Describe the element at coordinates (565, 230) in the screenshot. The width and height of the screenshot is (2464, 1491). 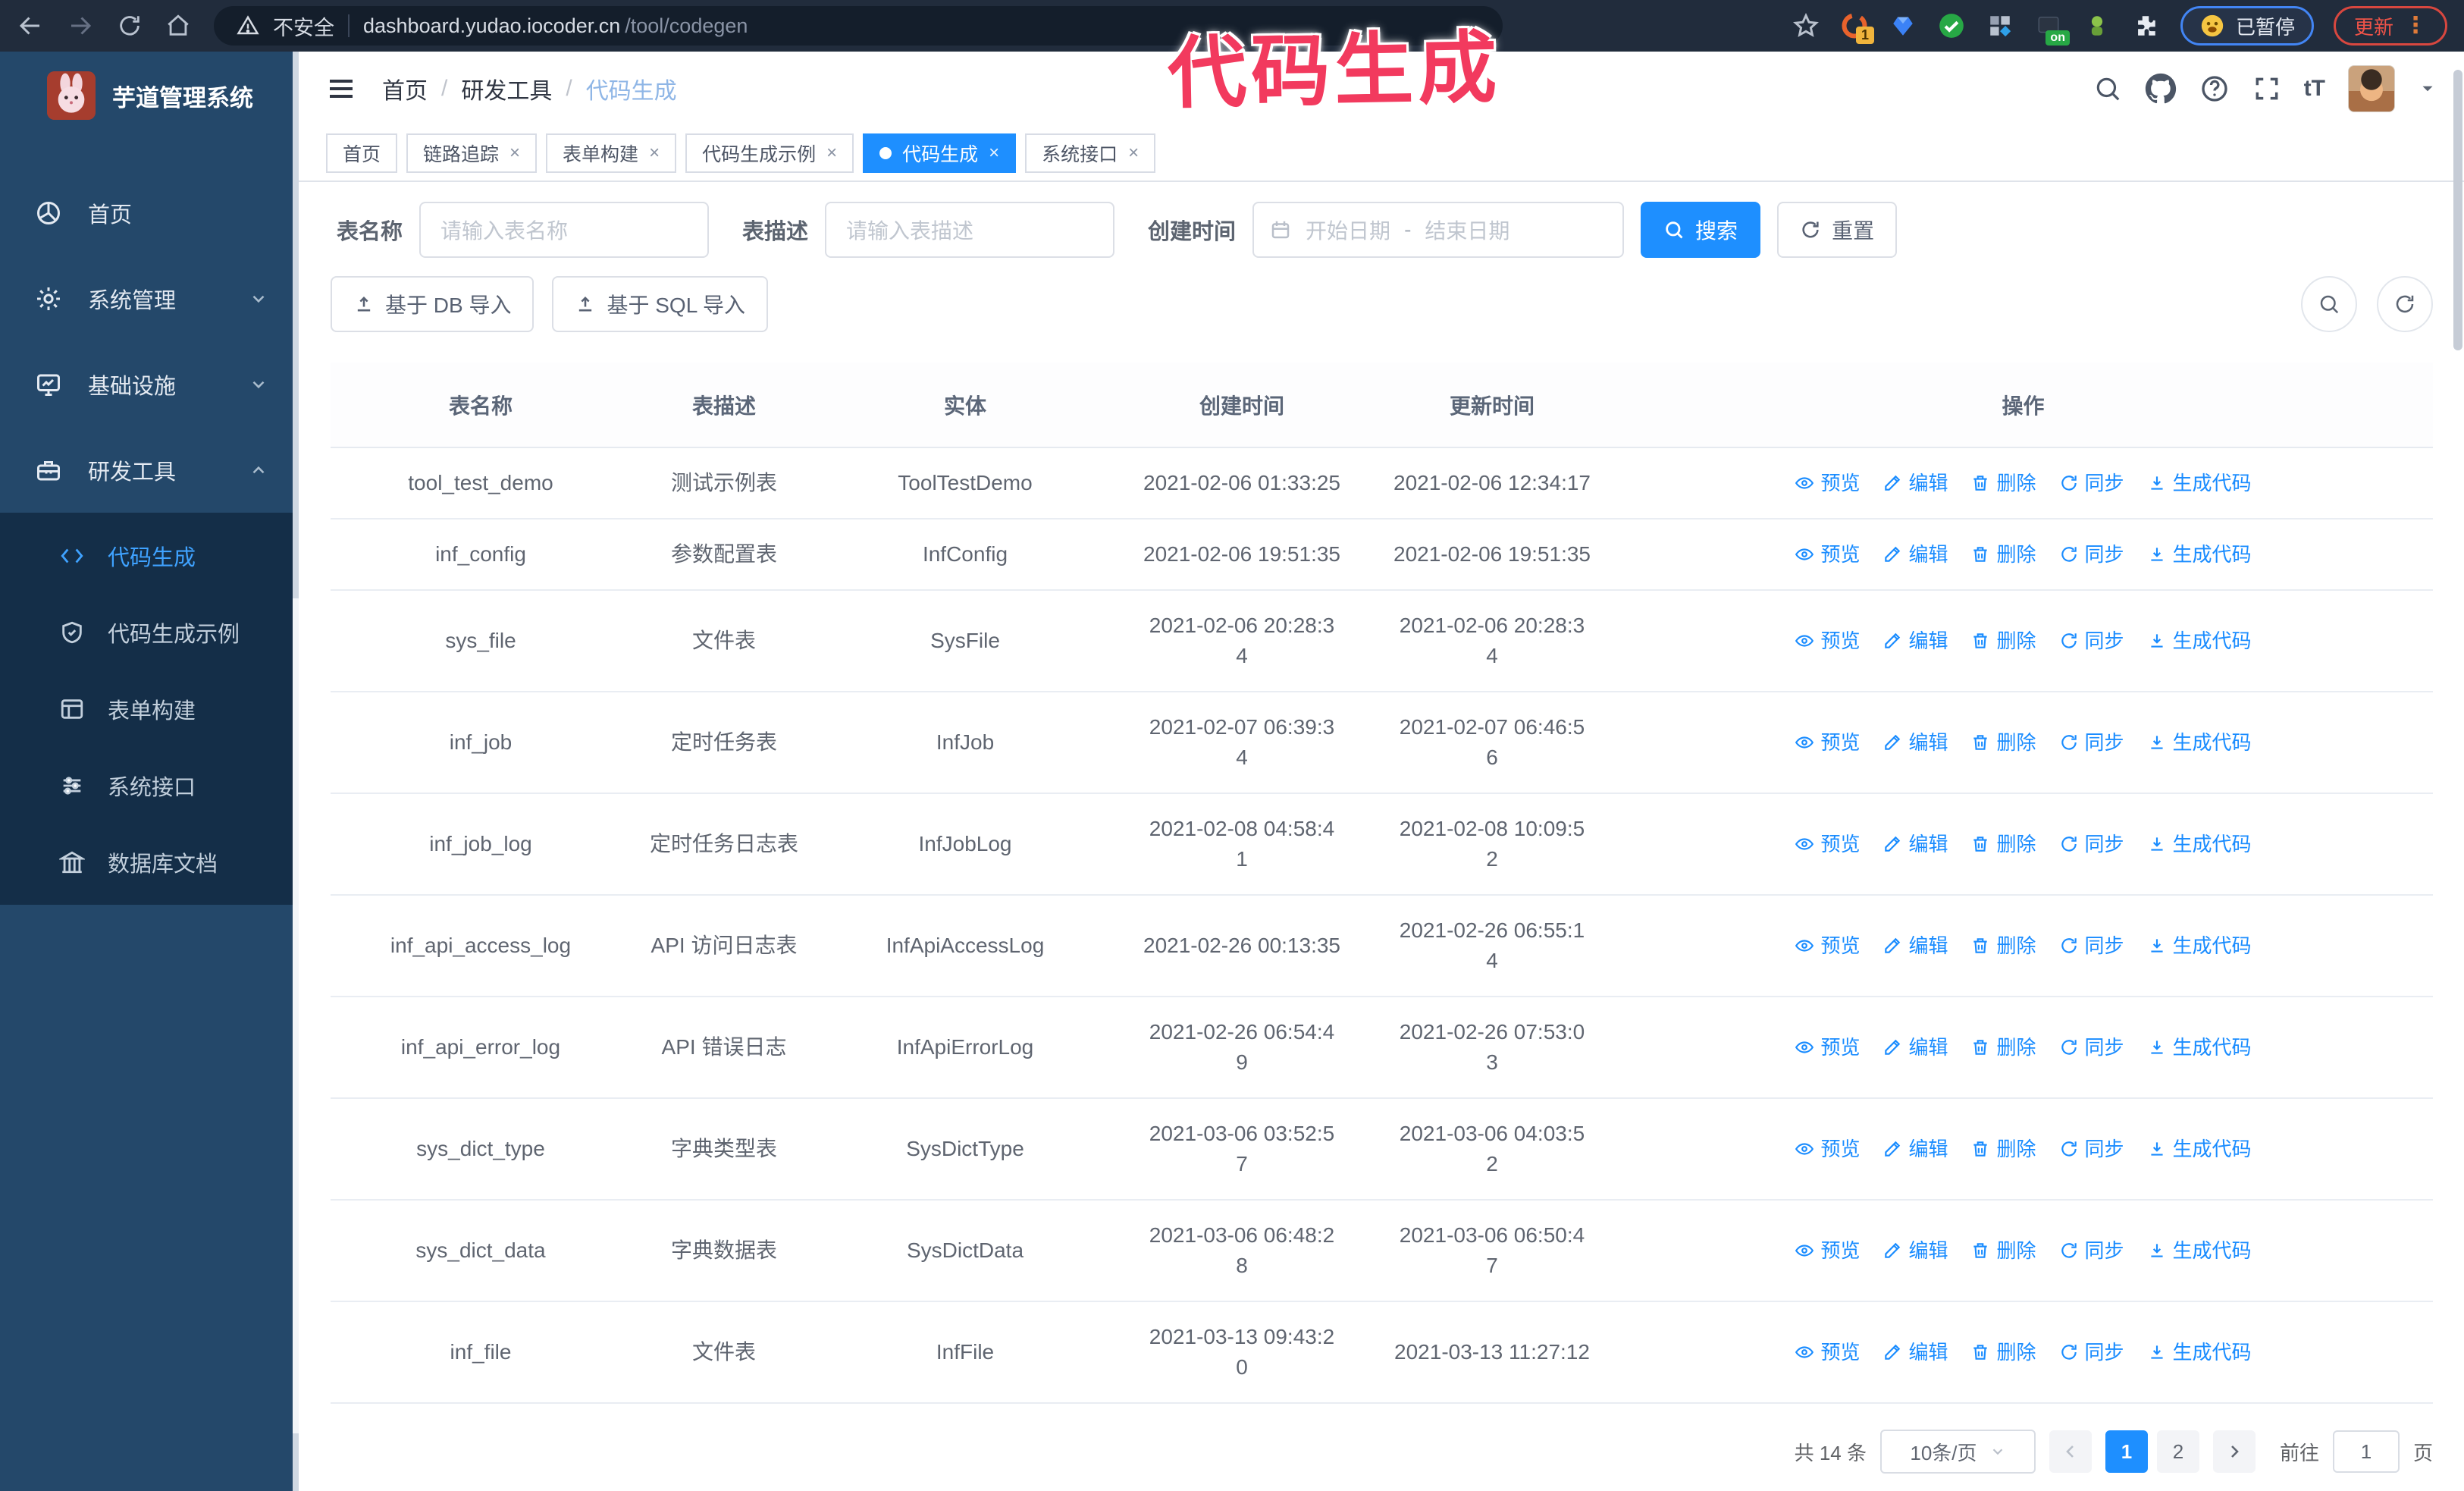
I see `table-name-input: 请输入表名称` at that location.